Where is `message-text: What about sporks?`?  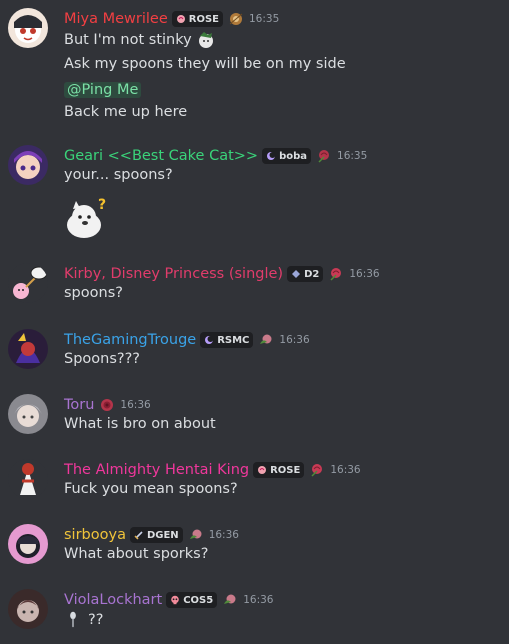 message-text: What about sporks? is located at coordinates (136, 554).